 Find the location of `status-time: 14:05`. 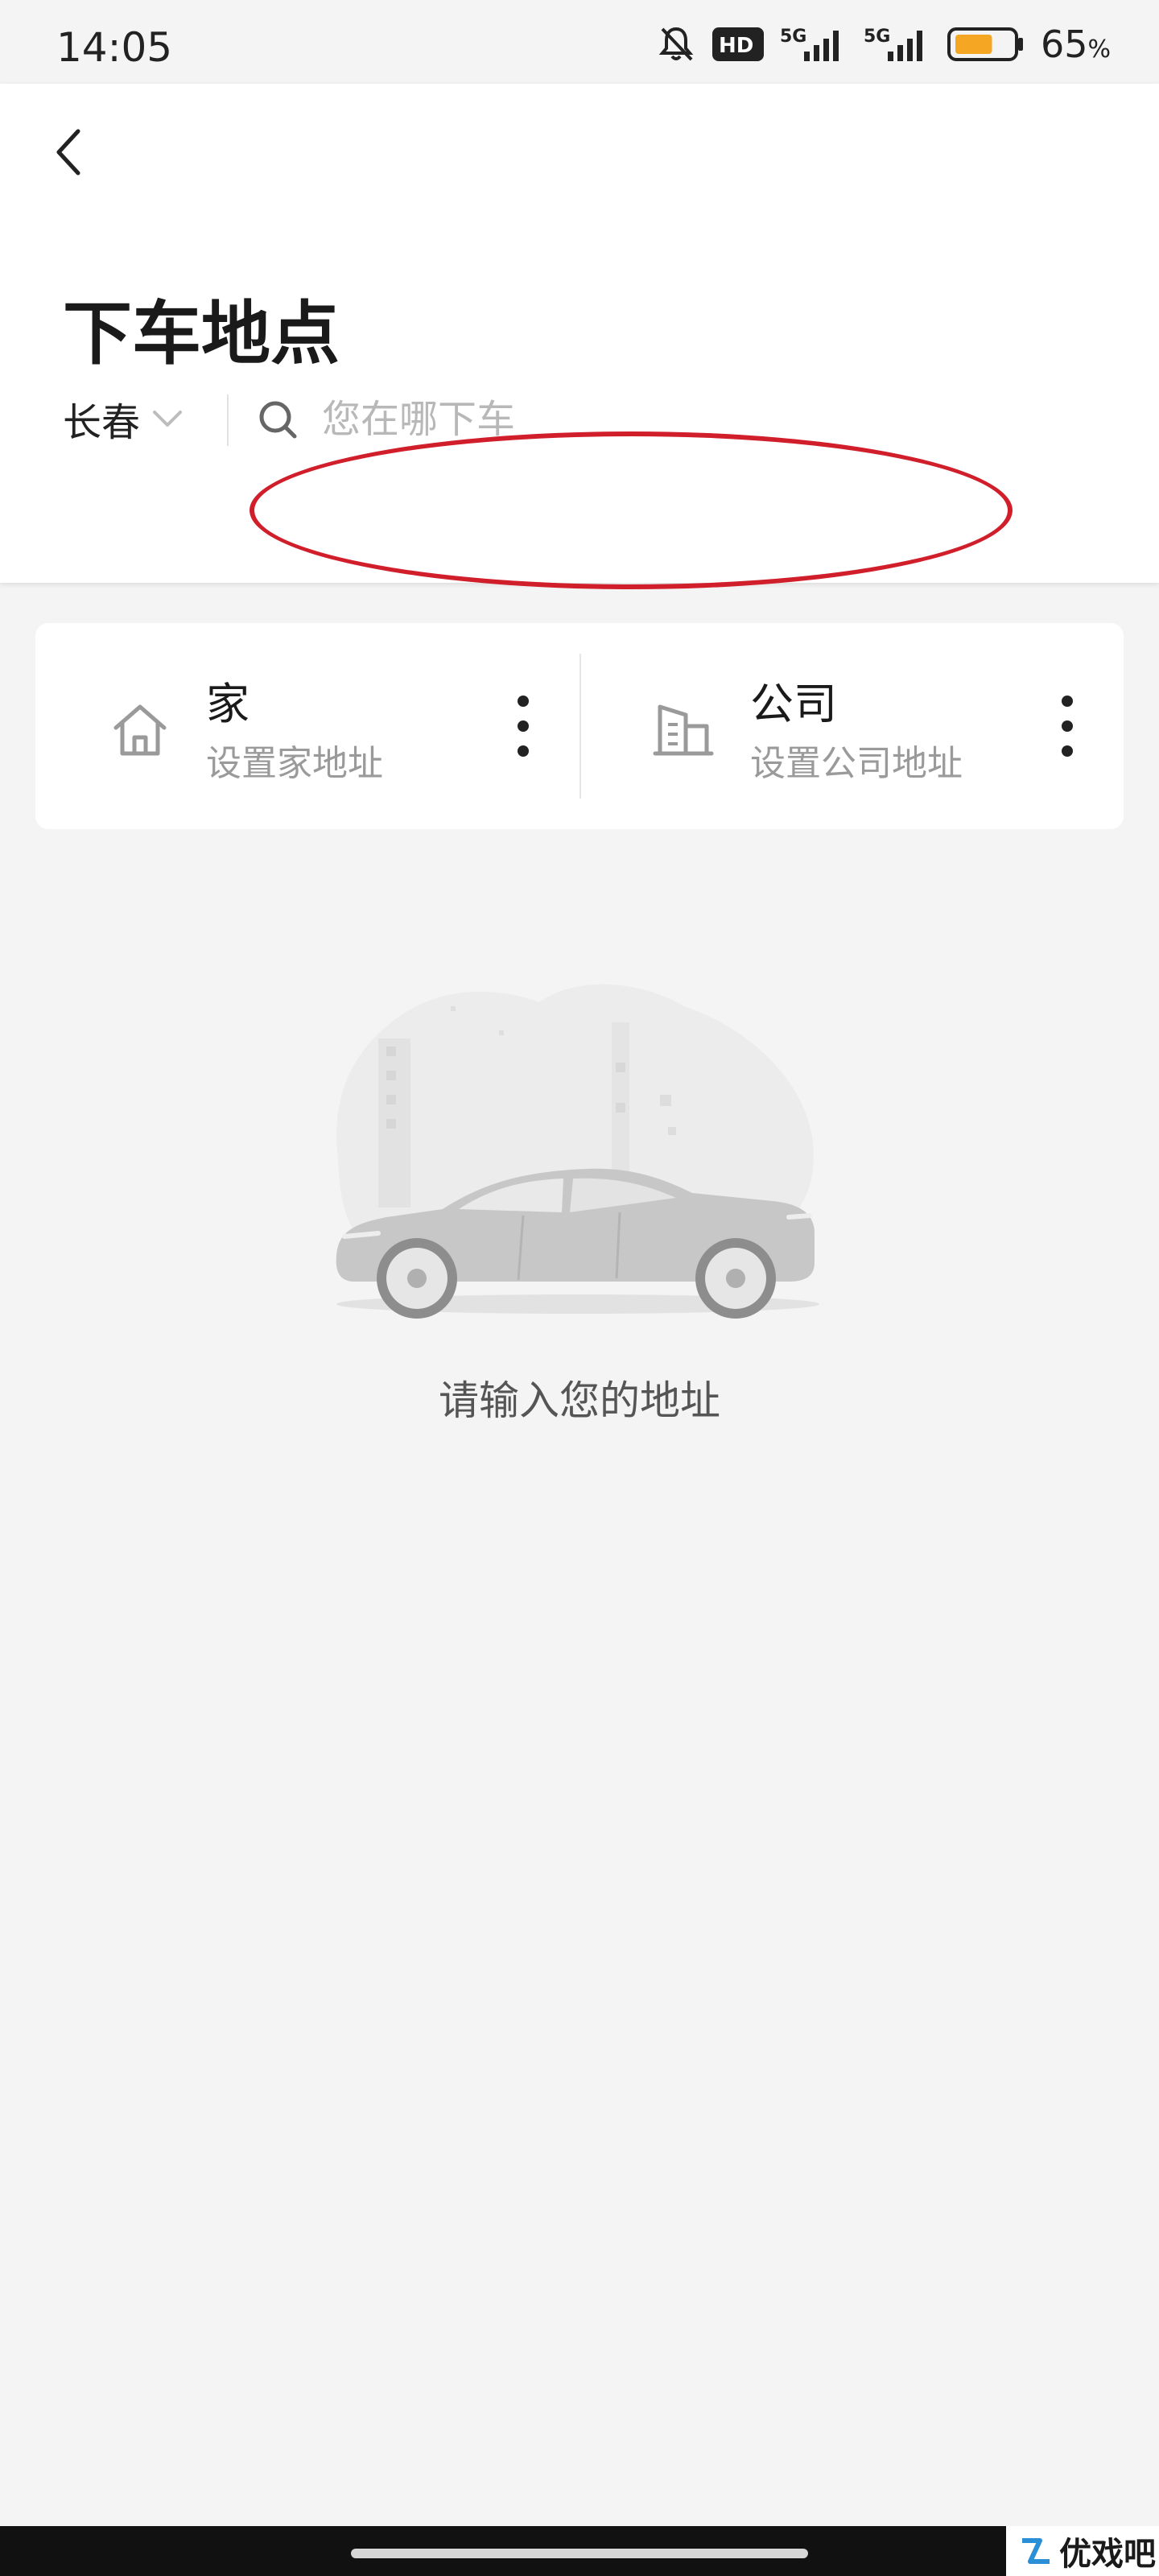

status-time: 14:05 is located at coordinates (114, 47).